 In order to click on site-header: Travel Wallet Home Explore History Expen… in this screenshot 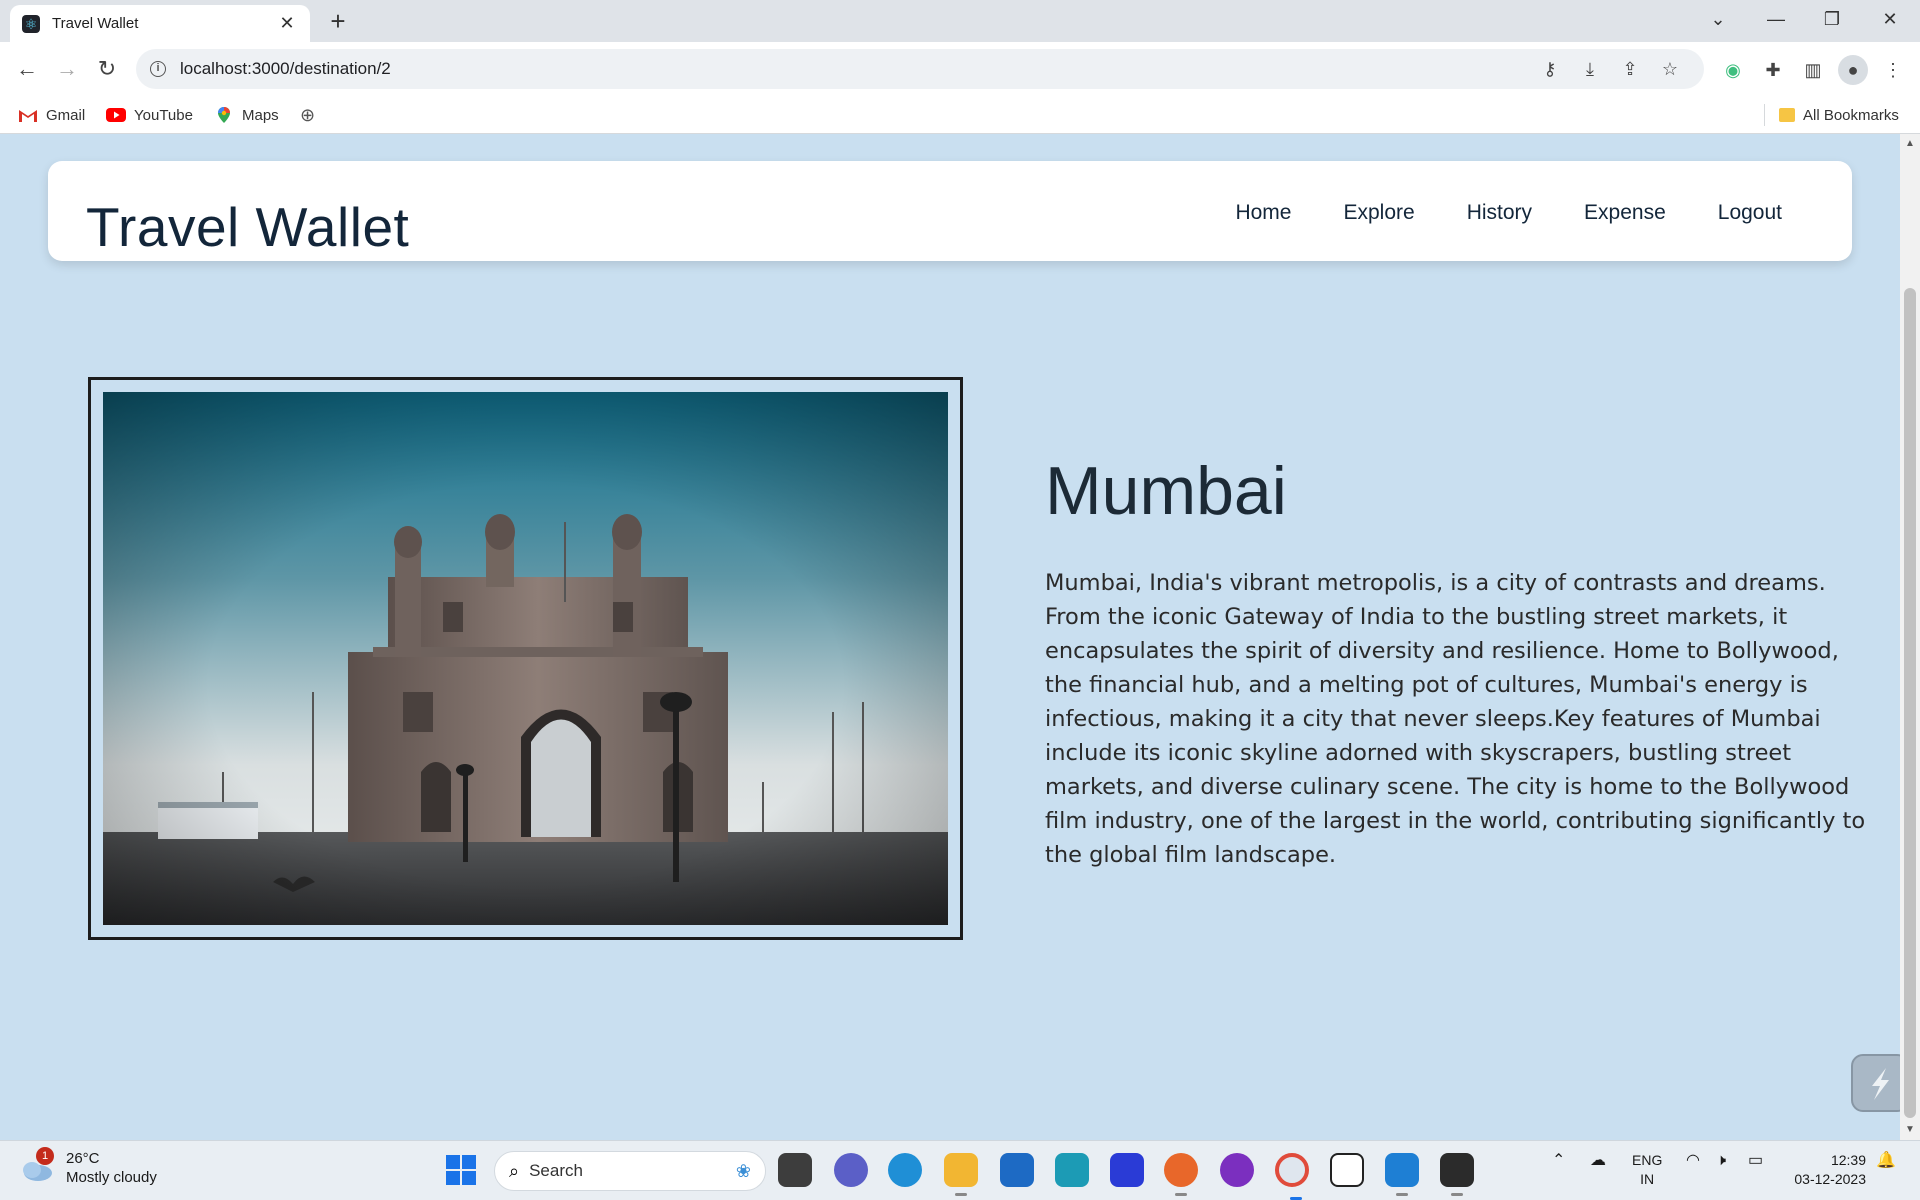, I will do `click(950, 211)`.